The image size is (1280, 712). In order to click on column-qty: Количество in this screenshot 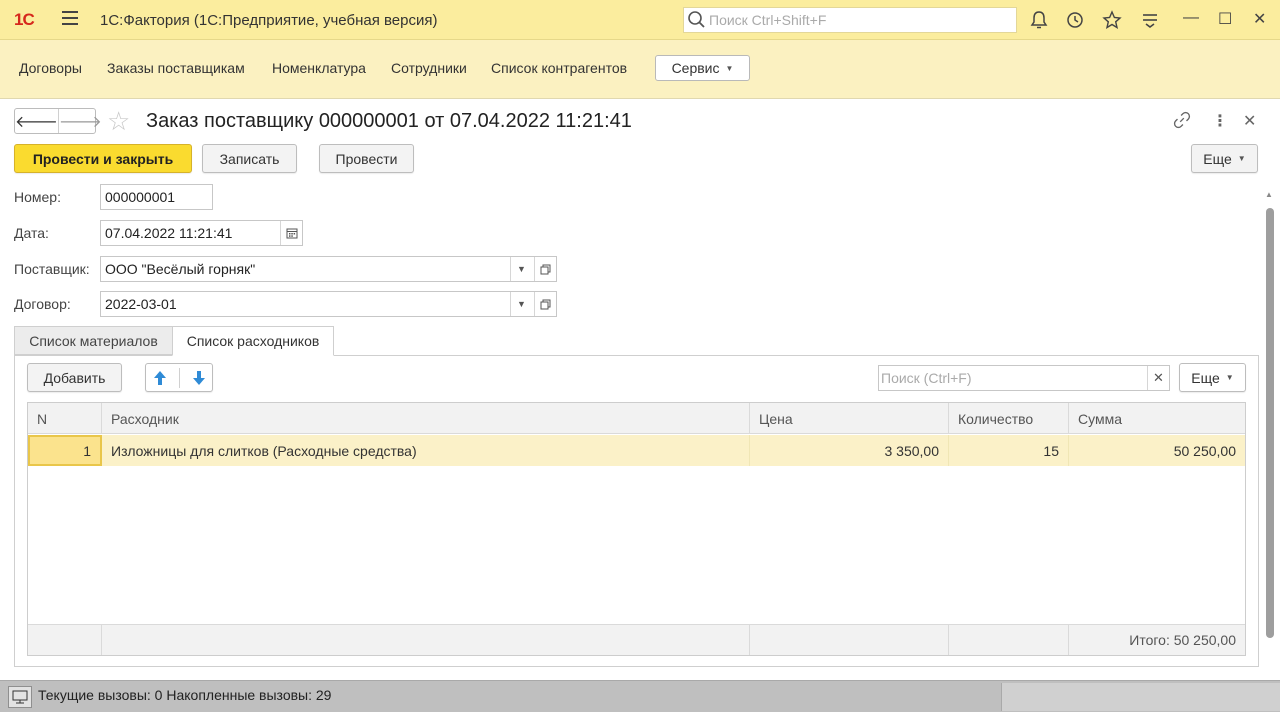, I will do `click(1009, 418)`.